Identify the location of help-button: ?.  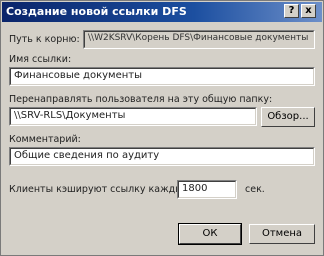
(291, 11).